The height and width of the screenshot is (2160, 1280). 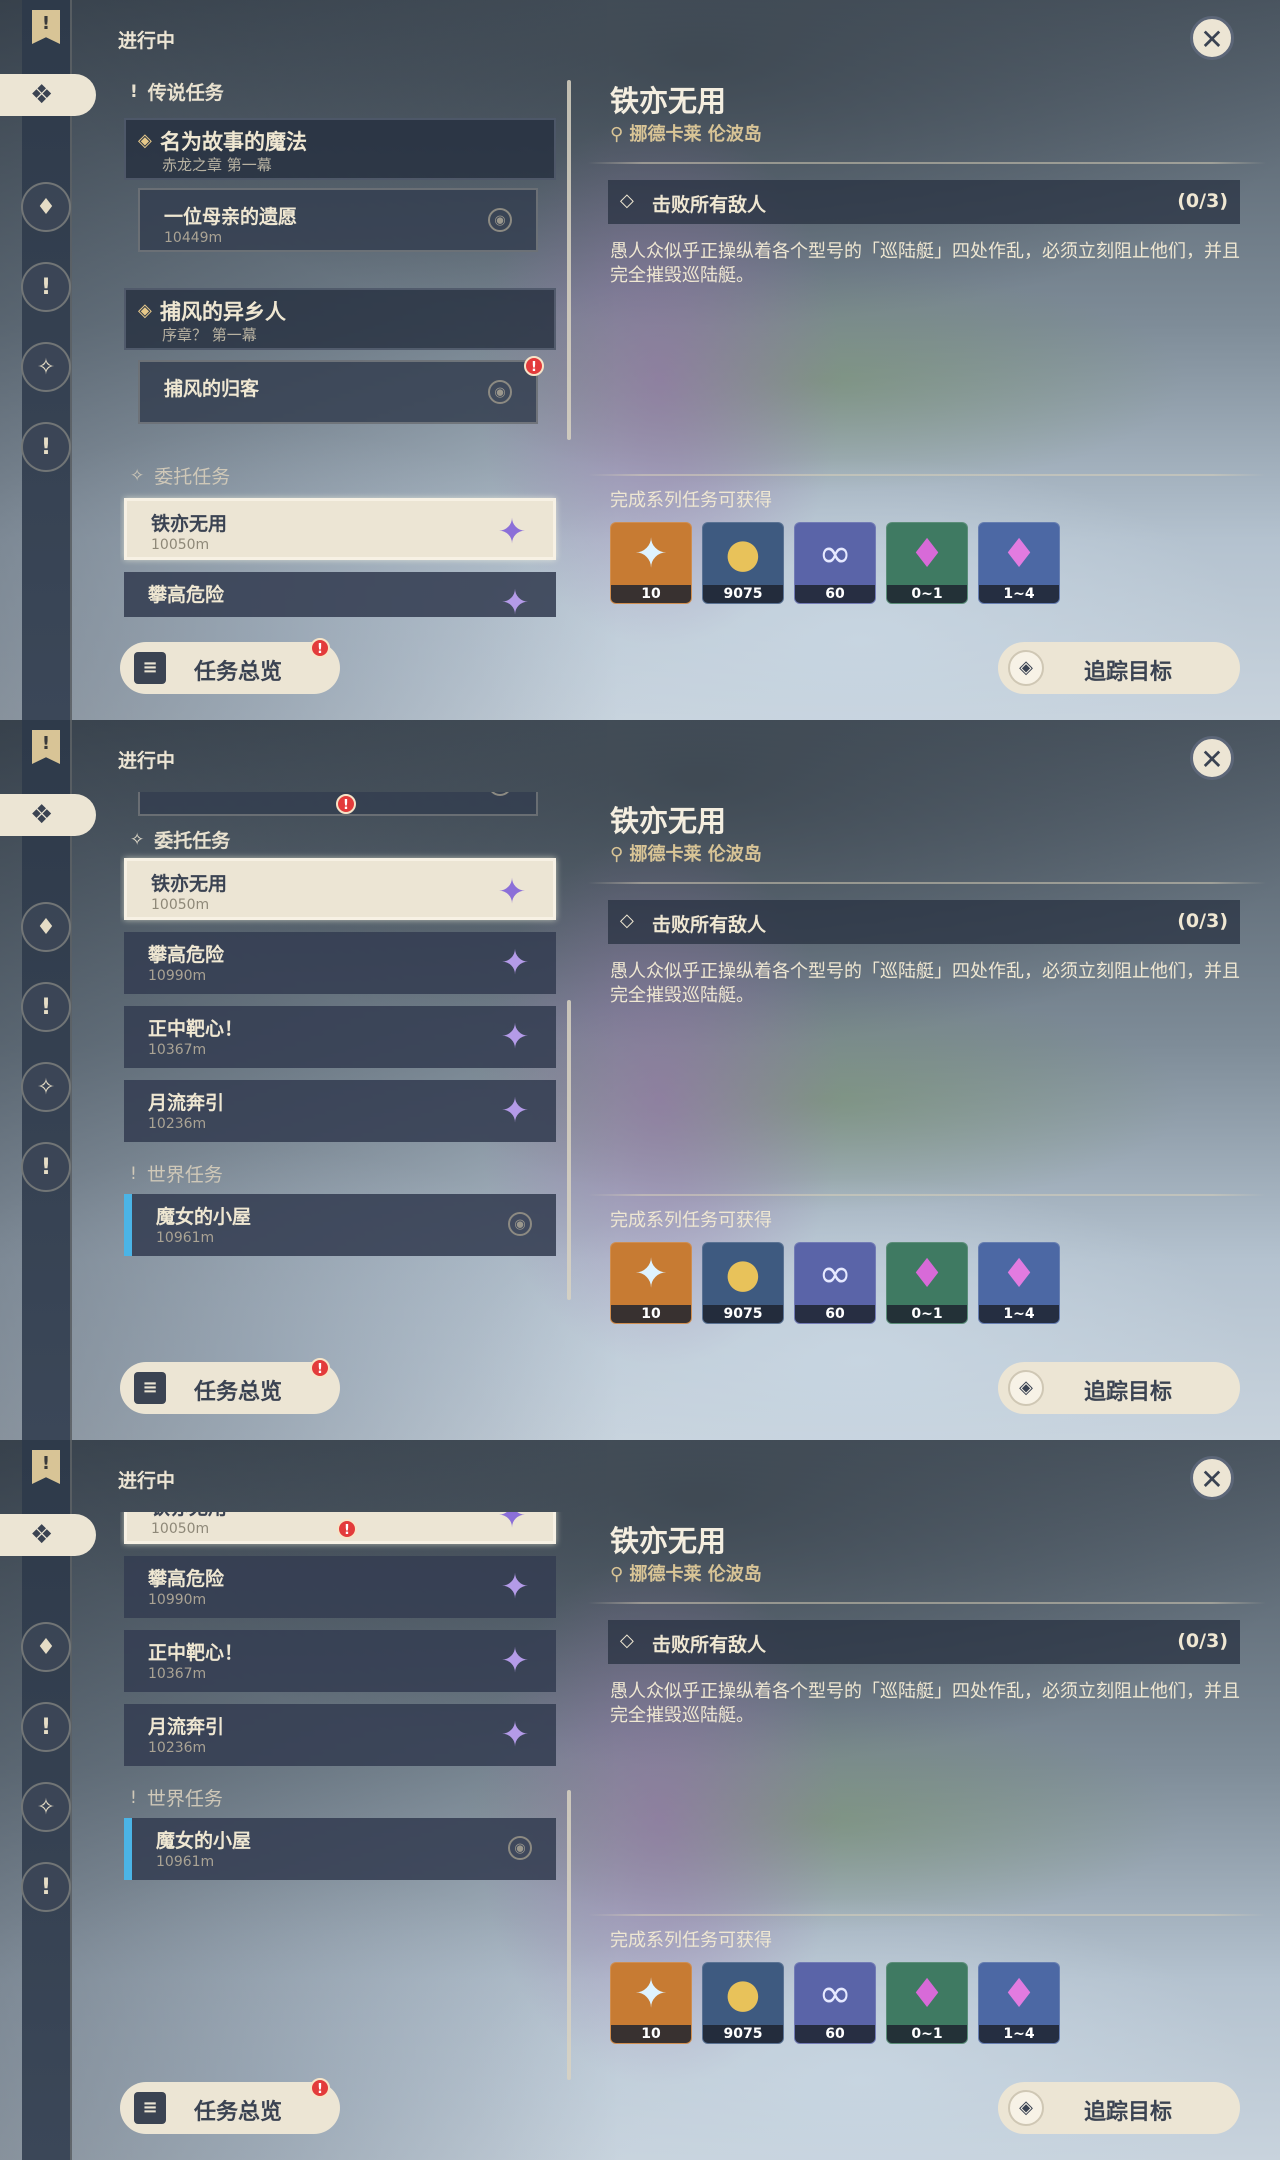 I want to click on close-icon: ✕, so click(x=1212, y=39).